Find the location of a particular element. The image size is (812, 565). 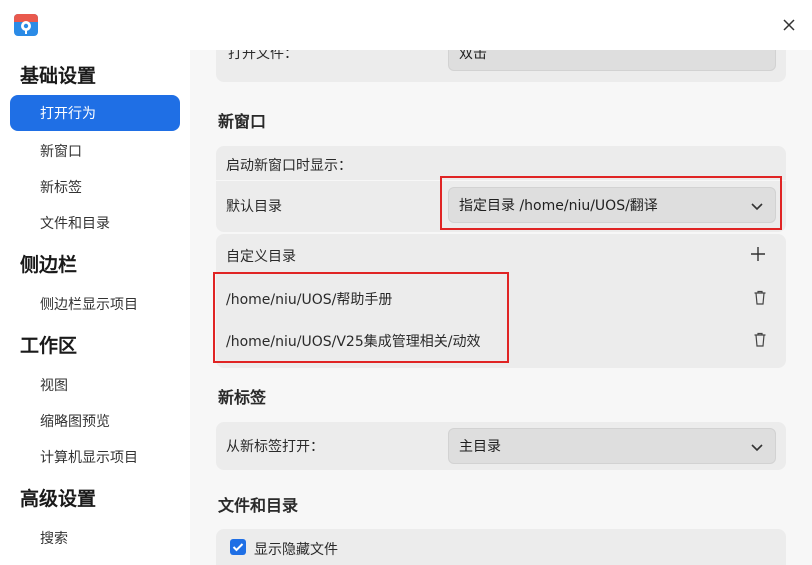

show-hidden-label: 显示隐藏文件 is located at coordinates (296, 550).